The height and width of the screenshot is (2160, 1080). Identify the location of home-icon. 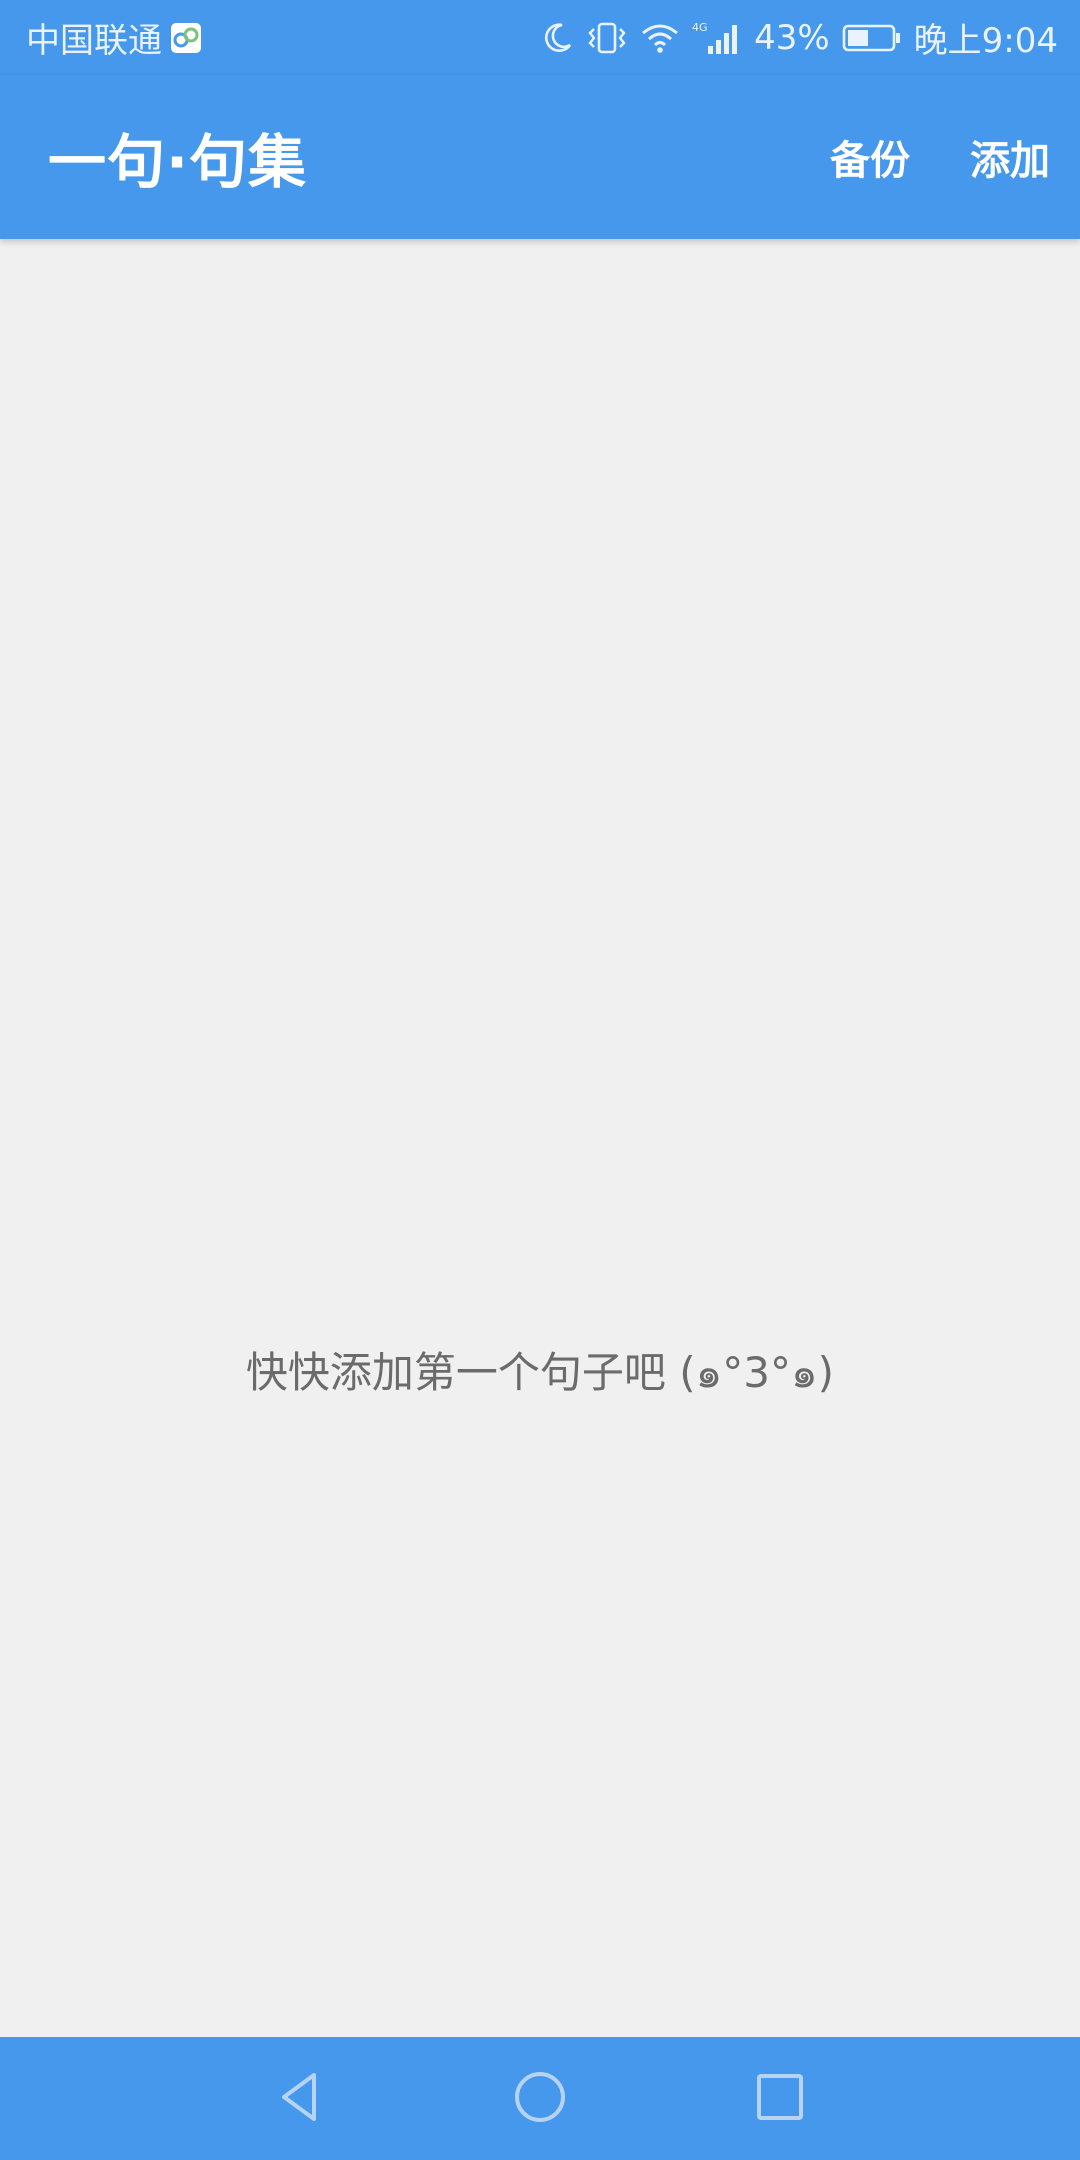
(540, 2098).